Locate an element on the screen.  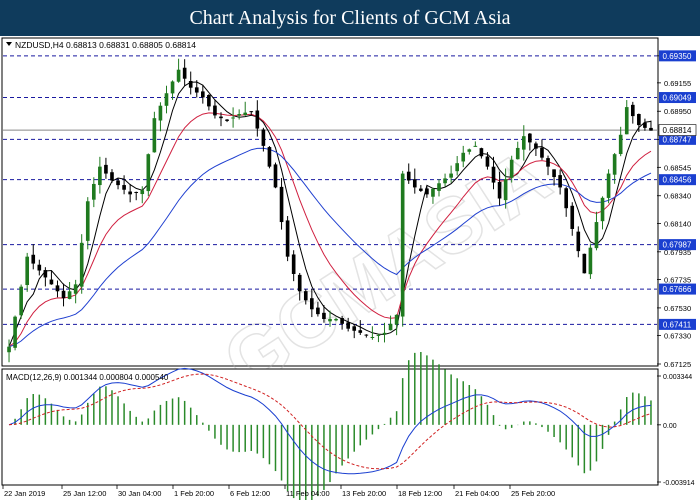
price-tick-label-5: 0.68340 is located at coordinates (677, 196).